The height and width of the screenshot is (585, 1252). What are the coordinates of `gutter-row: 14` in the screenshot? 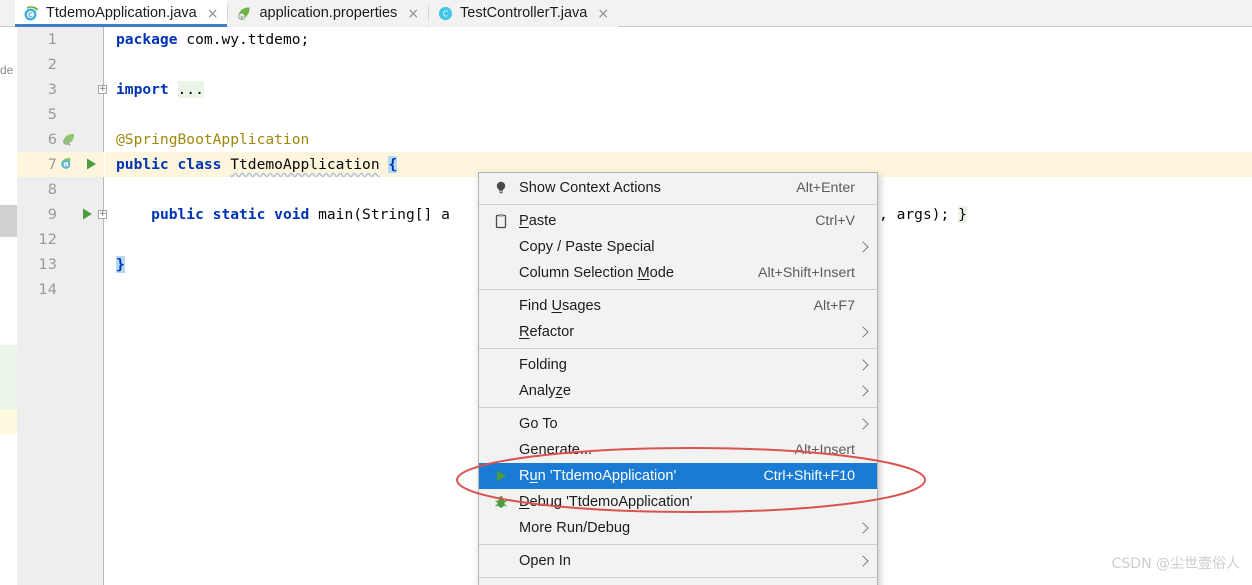 It's located at (60, 289).